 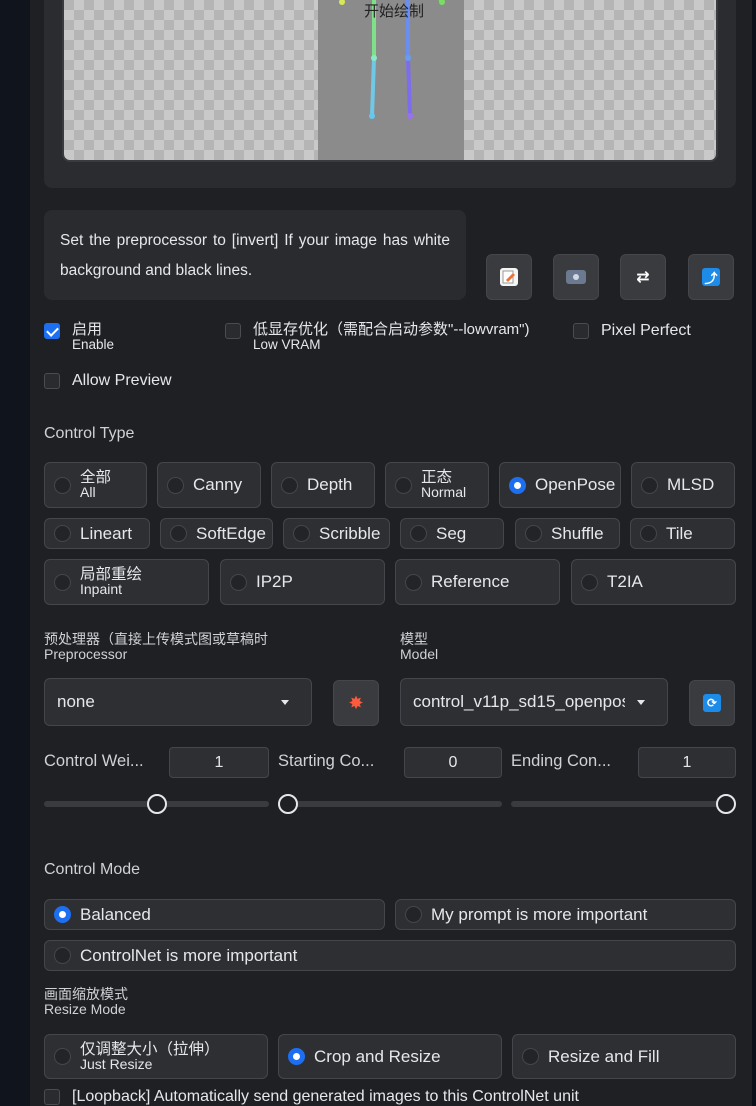 What do you see at coordinates (122, 380) in the screenshot?
I see `allow-preview-label: Allow Preview` at bounding box center [122, 380].